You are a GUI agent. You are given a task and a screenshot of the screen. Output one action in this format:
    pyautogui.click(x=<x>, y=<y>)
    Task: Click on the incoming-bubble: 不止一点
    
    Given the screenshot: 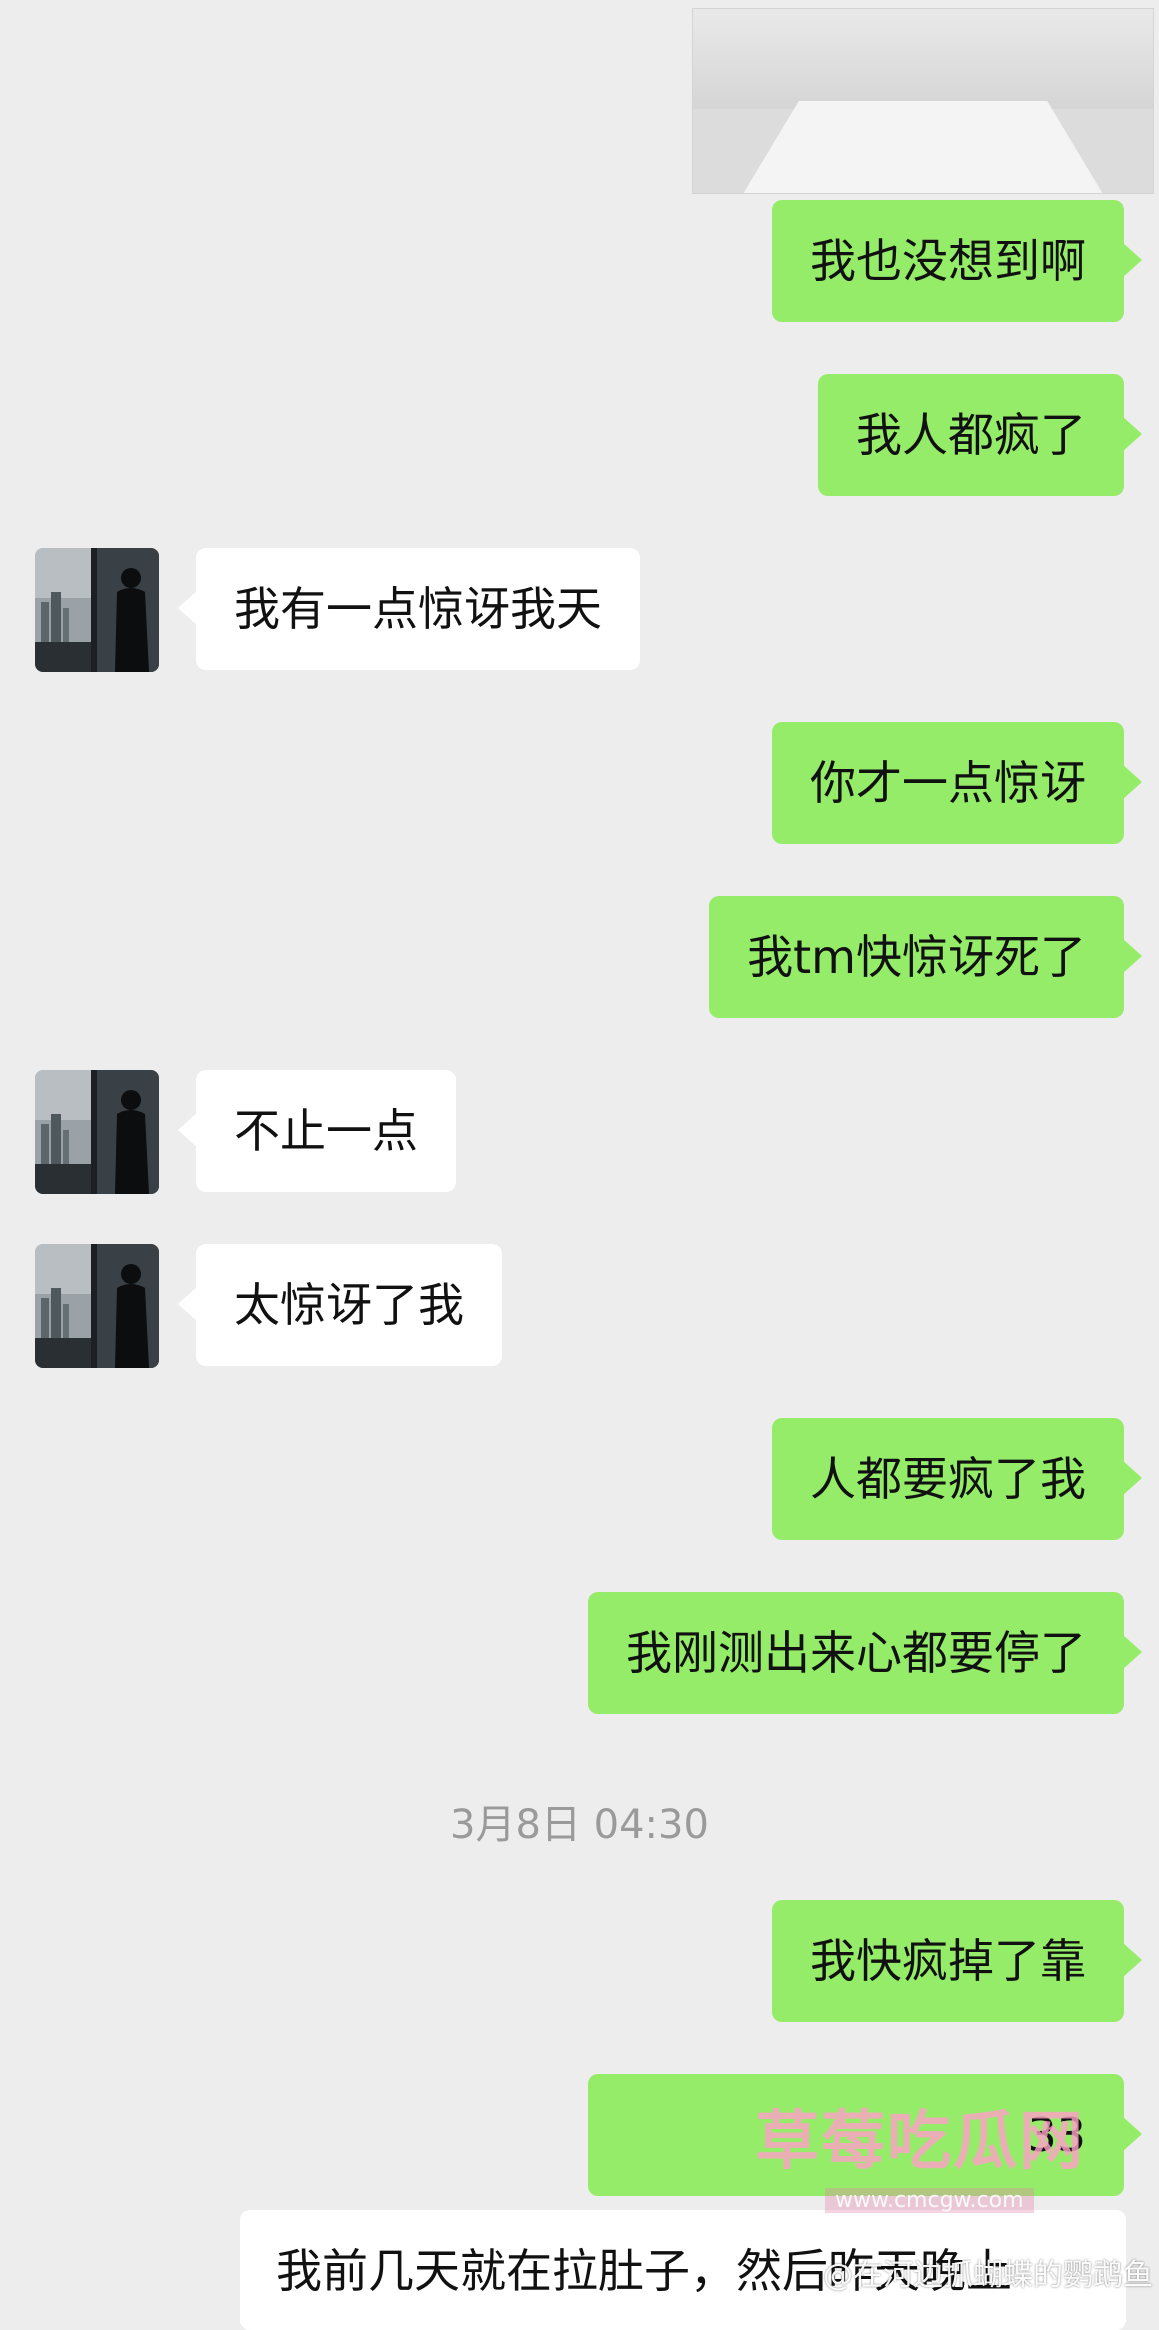 What is the action you would take?
    pyautogui.click(x=317, y=1131)
    